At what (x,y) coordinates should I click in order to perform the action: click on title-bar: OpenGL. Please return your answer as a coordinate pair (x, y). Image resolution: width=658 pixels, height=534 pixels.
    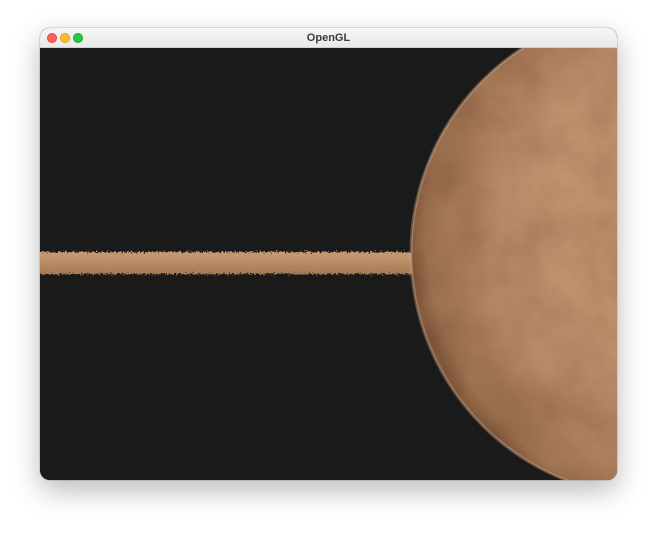
    Looking at the image, I should click on (328, 38).